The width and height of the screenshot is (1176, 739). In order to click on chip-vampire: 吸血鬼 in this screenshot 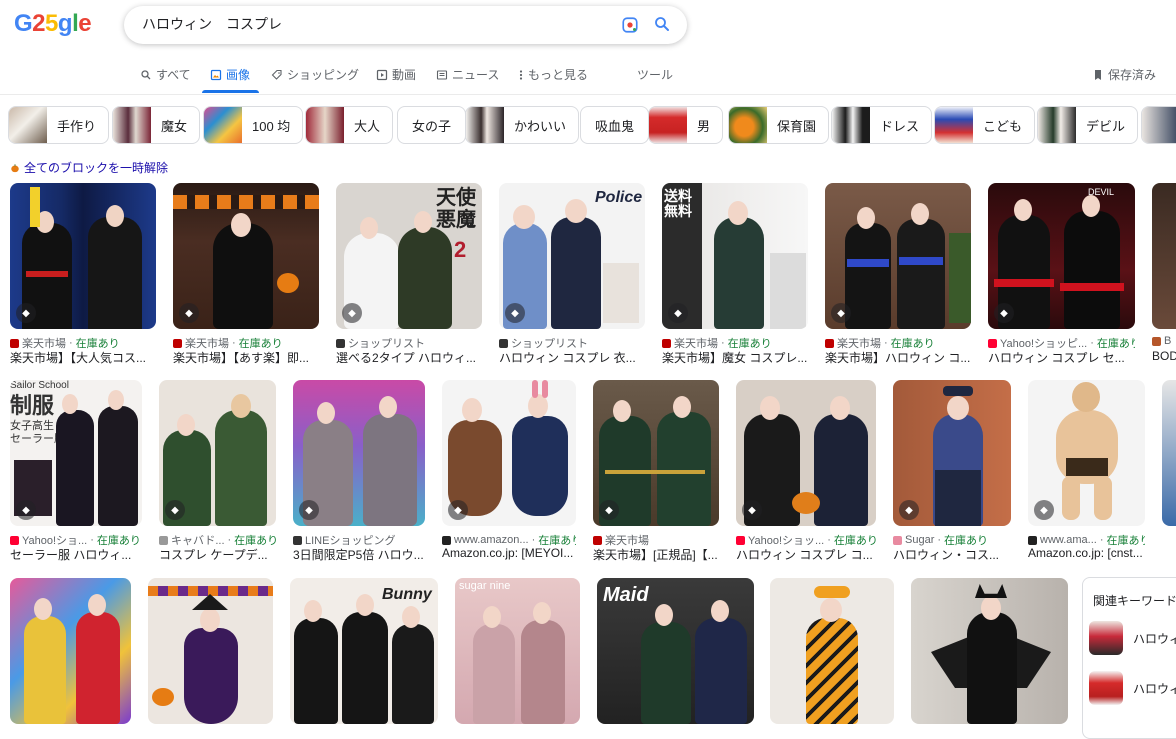, I will do `click(615, 125)`.